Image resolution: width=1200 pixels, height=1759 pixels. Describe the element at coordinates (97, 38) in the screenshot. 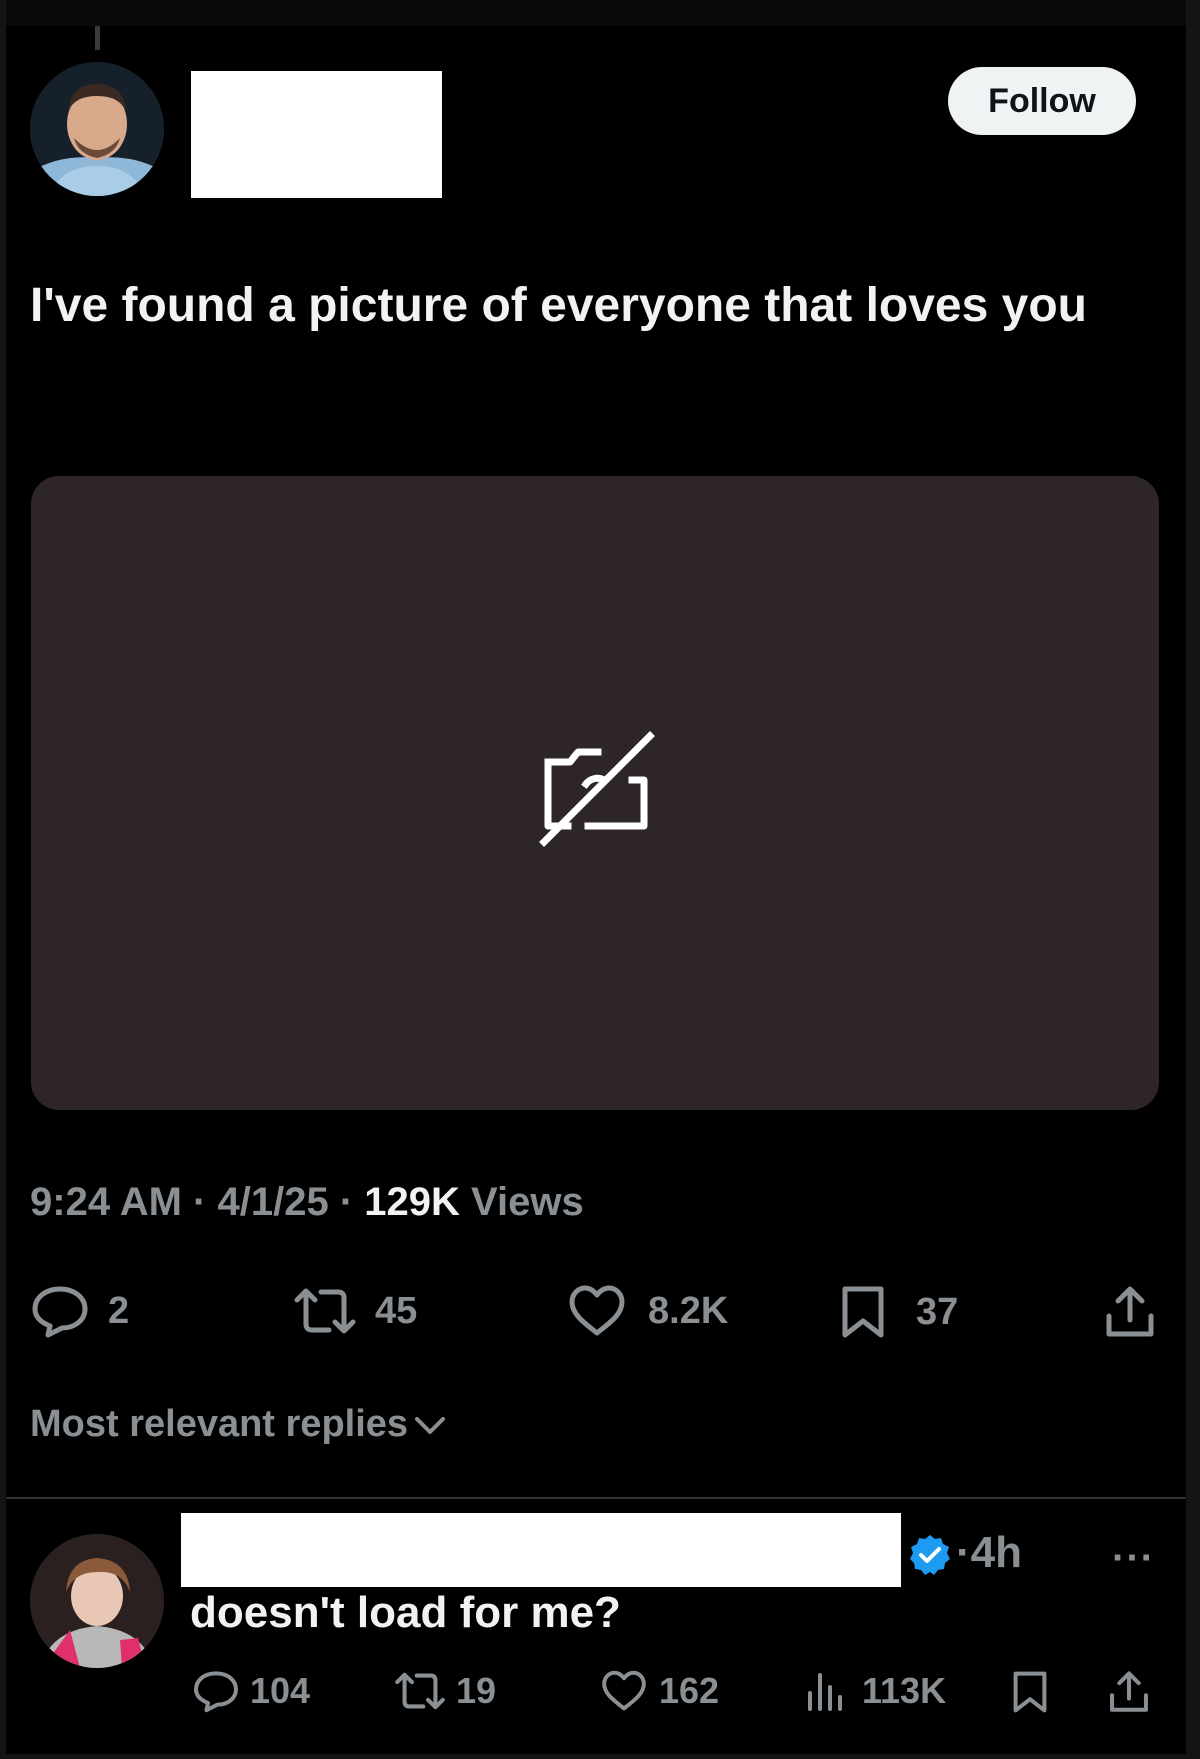

I see `thread-line` at that location.